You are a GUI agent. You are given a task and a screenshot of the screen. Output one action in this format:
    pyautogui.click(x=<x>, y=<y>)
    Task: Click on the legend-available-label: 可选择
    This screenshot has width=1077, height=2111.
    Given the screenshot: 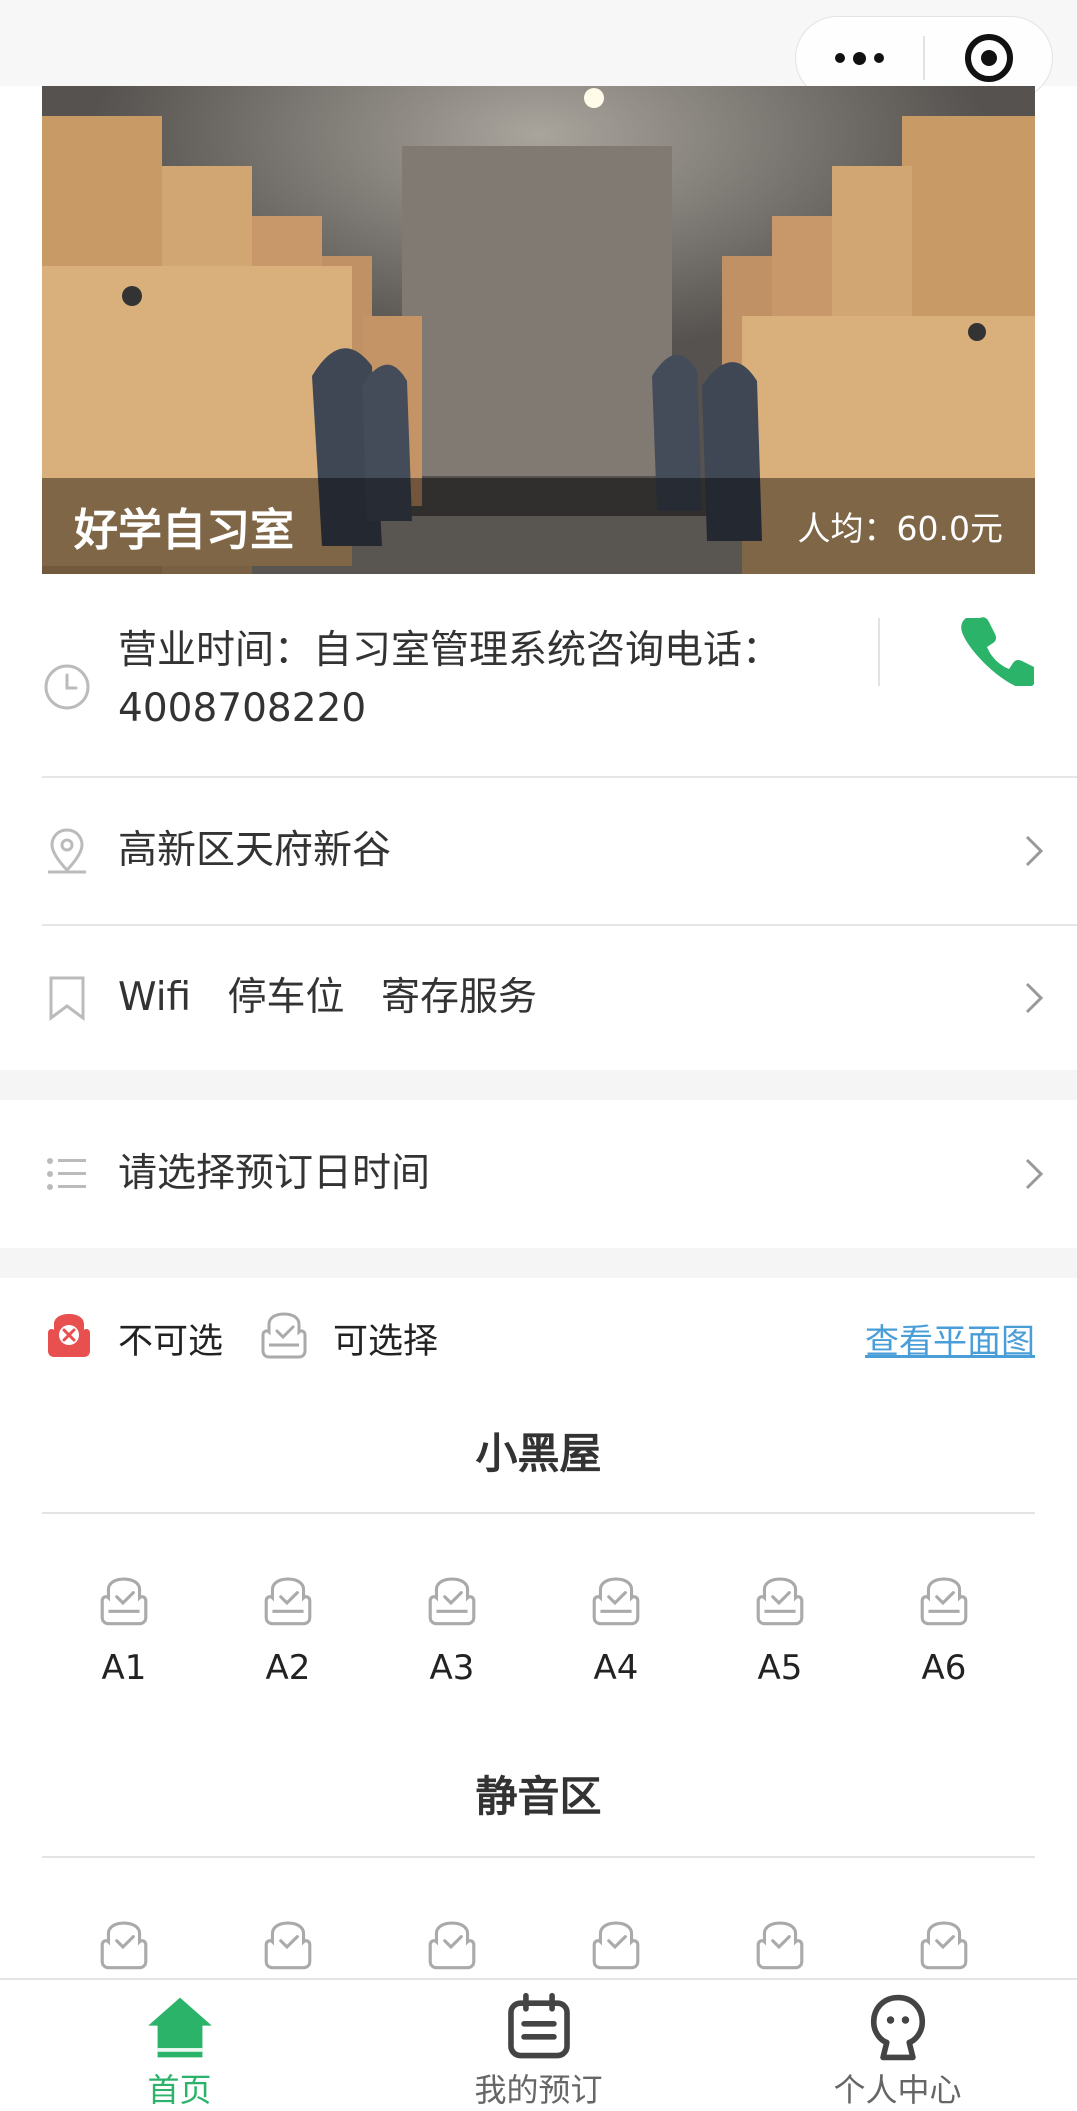 What is the action you would take?
    pyautogui.click(x=386, y=1341)
    